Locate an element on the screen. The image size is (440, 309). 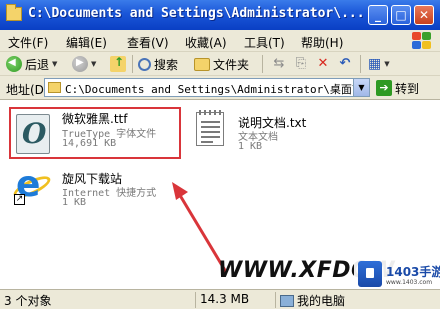
views-icon: ▦ is located at coordinates (375, 64).